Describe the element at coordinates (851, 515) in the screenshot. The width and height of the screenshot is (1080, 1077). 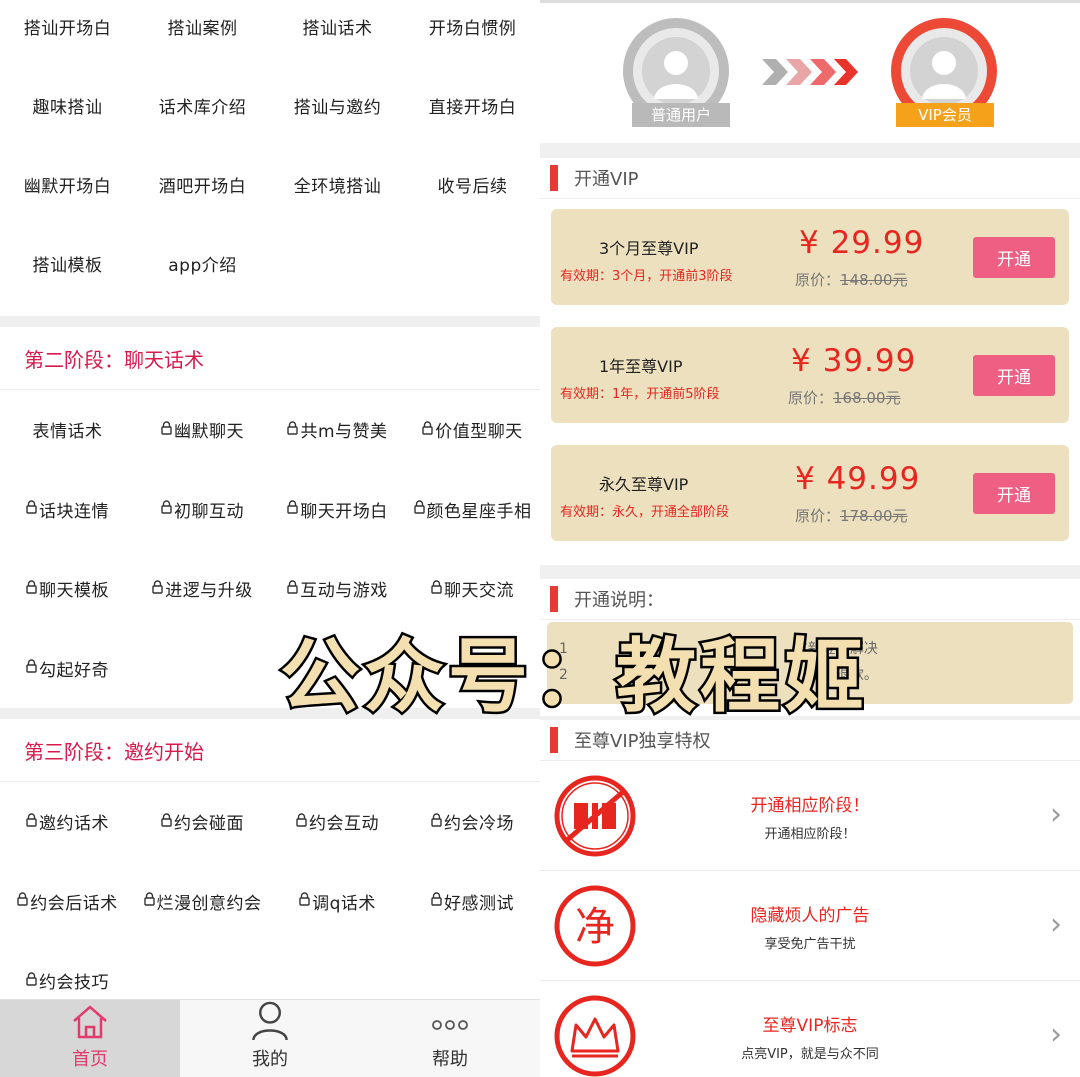
I see `plan-original-price: 原价：178.00元` at that location.